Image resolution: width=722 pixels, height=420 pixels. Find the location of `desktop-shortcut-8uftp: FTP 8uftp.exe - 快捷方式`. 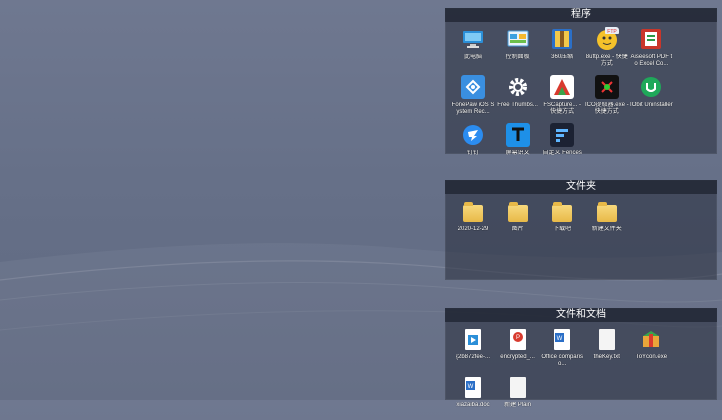

desktop-shortcut-8uftp: FTP 8uftp.exe - 快捷方式 is located at coordinates (607, 48).